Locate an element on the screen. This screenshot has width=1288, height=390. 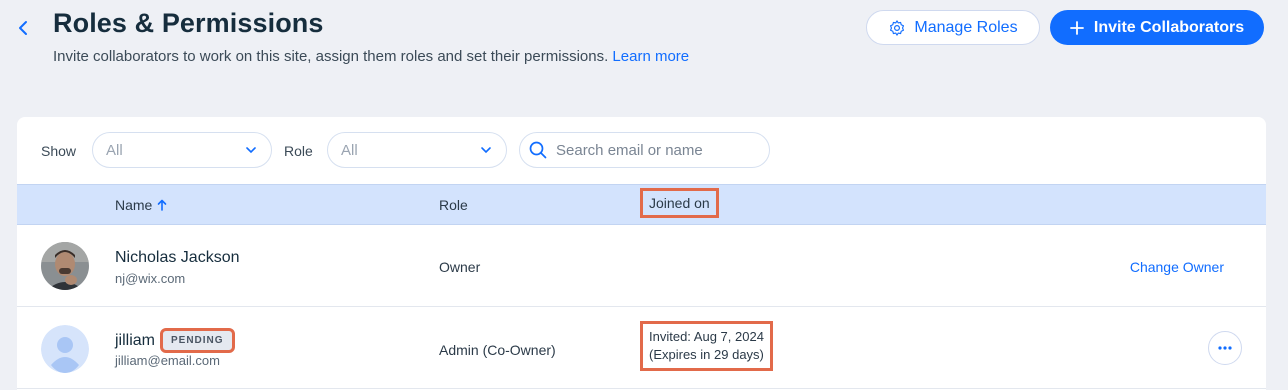
column-header-role: Role is located at coordinates (453, 205).